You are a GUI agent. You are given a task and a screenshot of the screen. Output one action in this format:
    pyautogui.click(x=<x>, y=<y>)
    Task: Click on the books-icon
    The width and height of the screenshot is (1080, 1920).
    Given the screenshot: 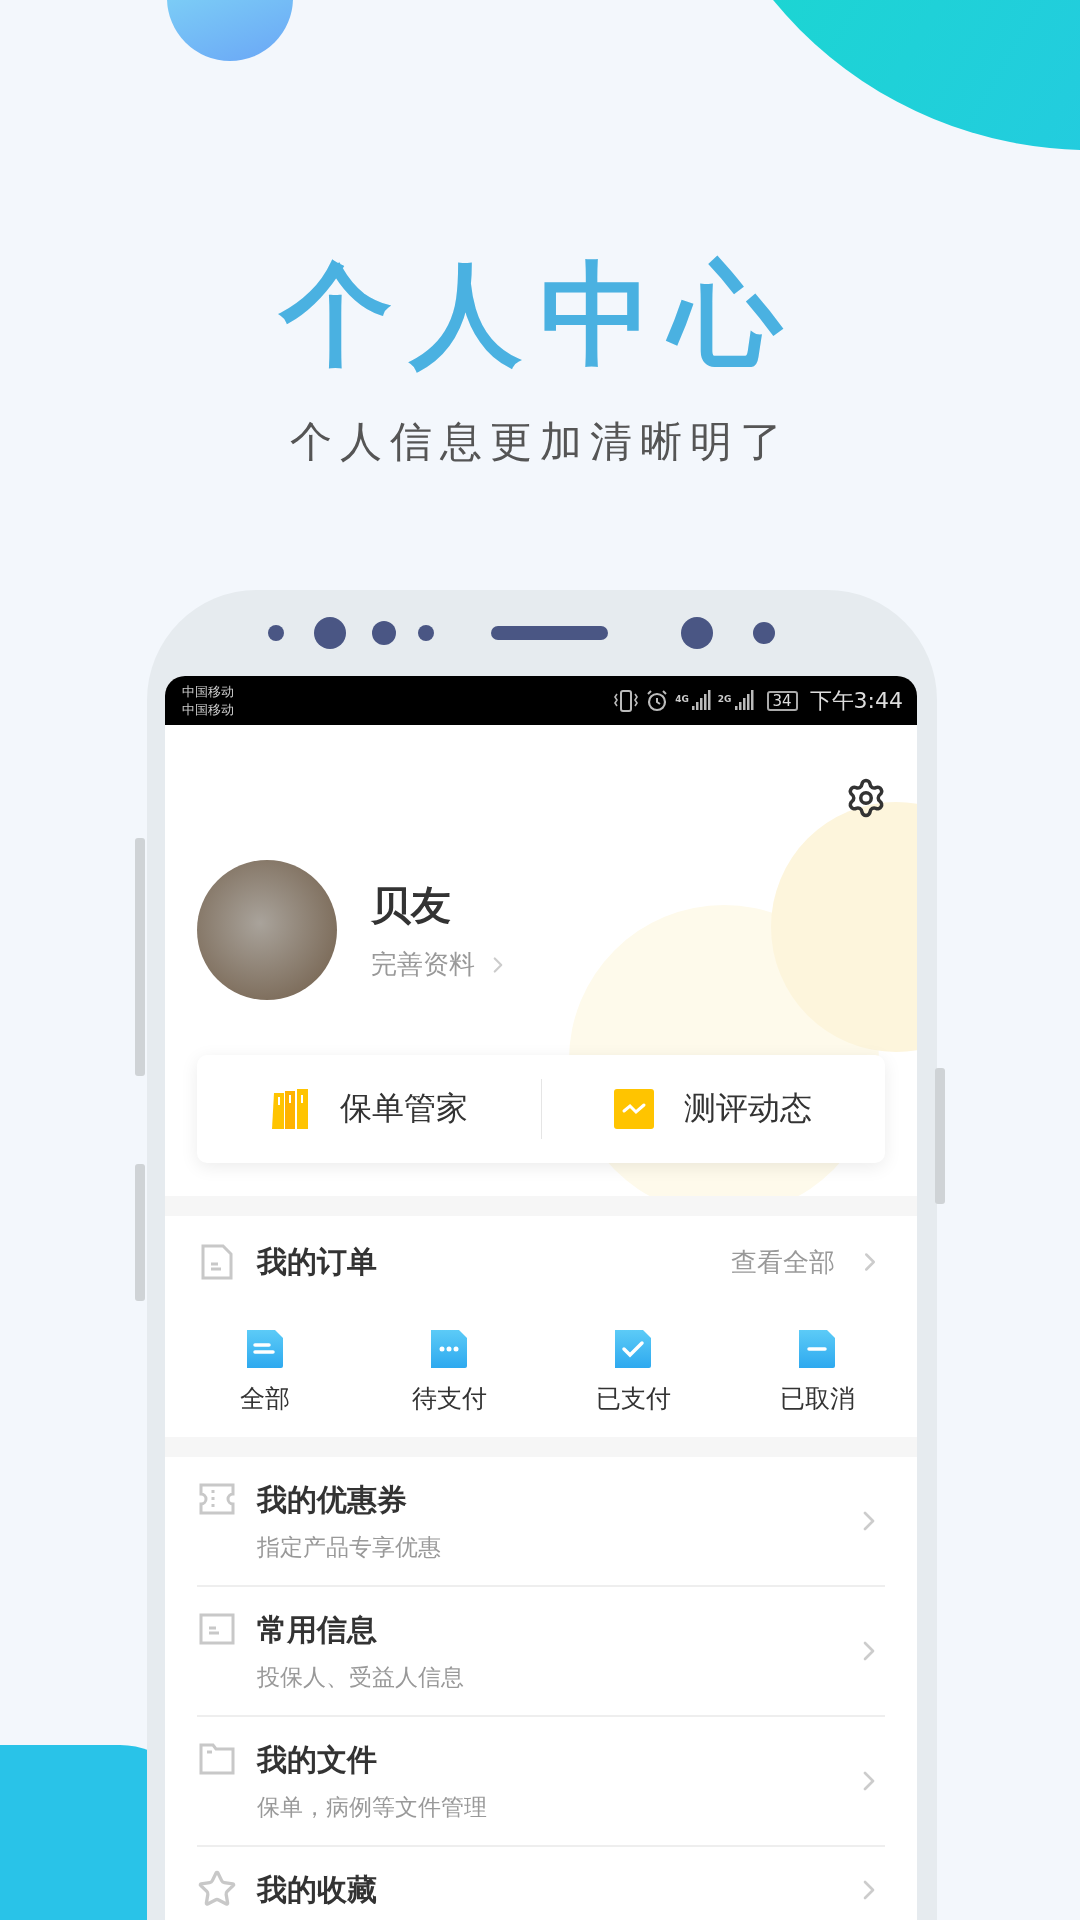 What is the action you would take?
    pyautogui.click(x=289, y=1109)
    